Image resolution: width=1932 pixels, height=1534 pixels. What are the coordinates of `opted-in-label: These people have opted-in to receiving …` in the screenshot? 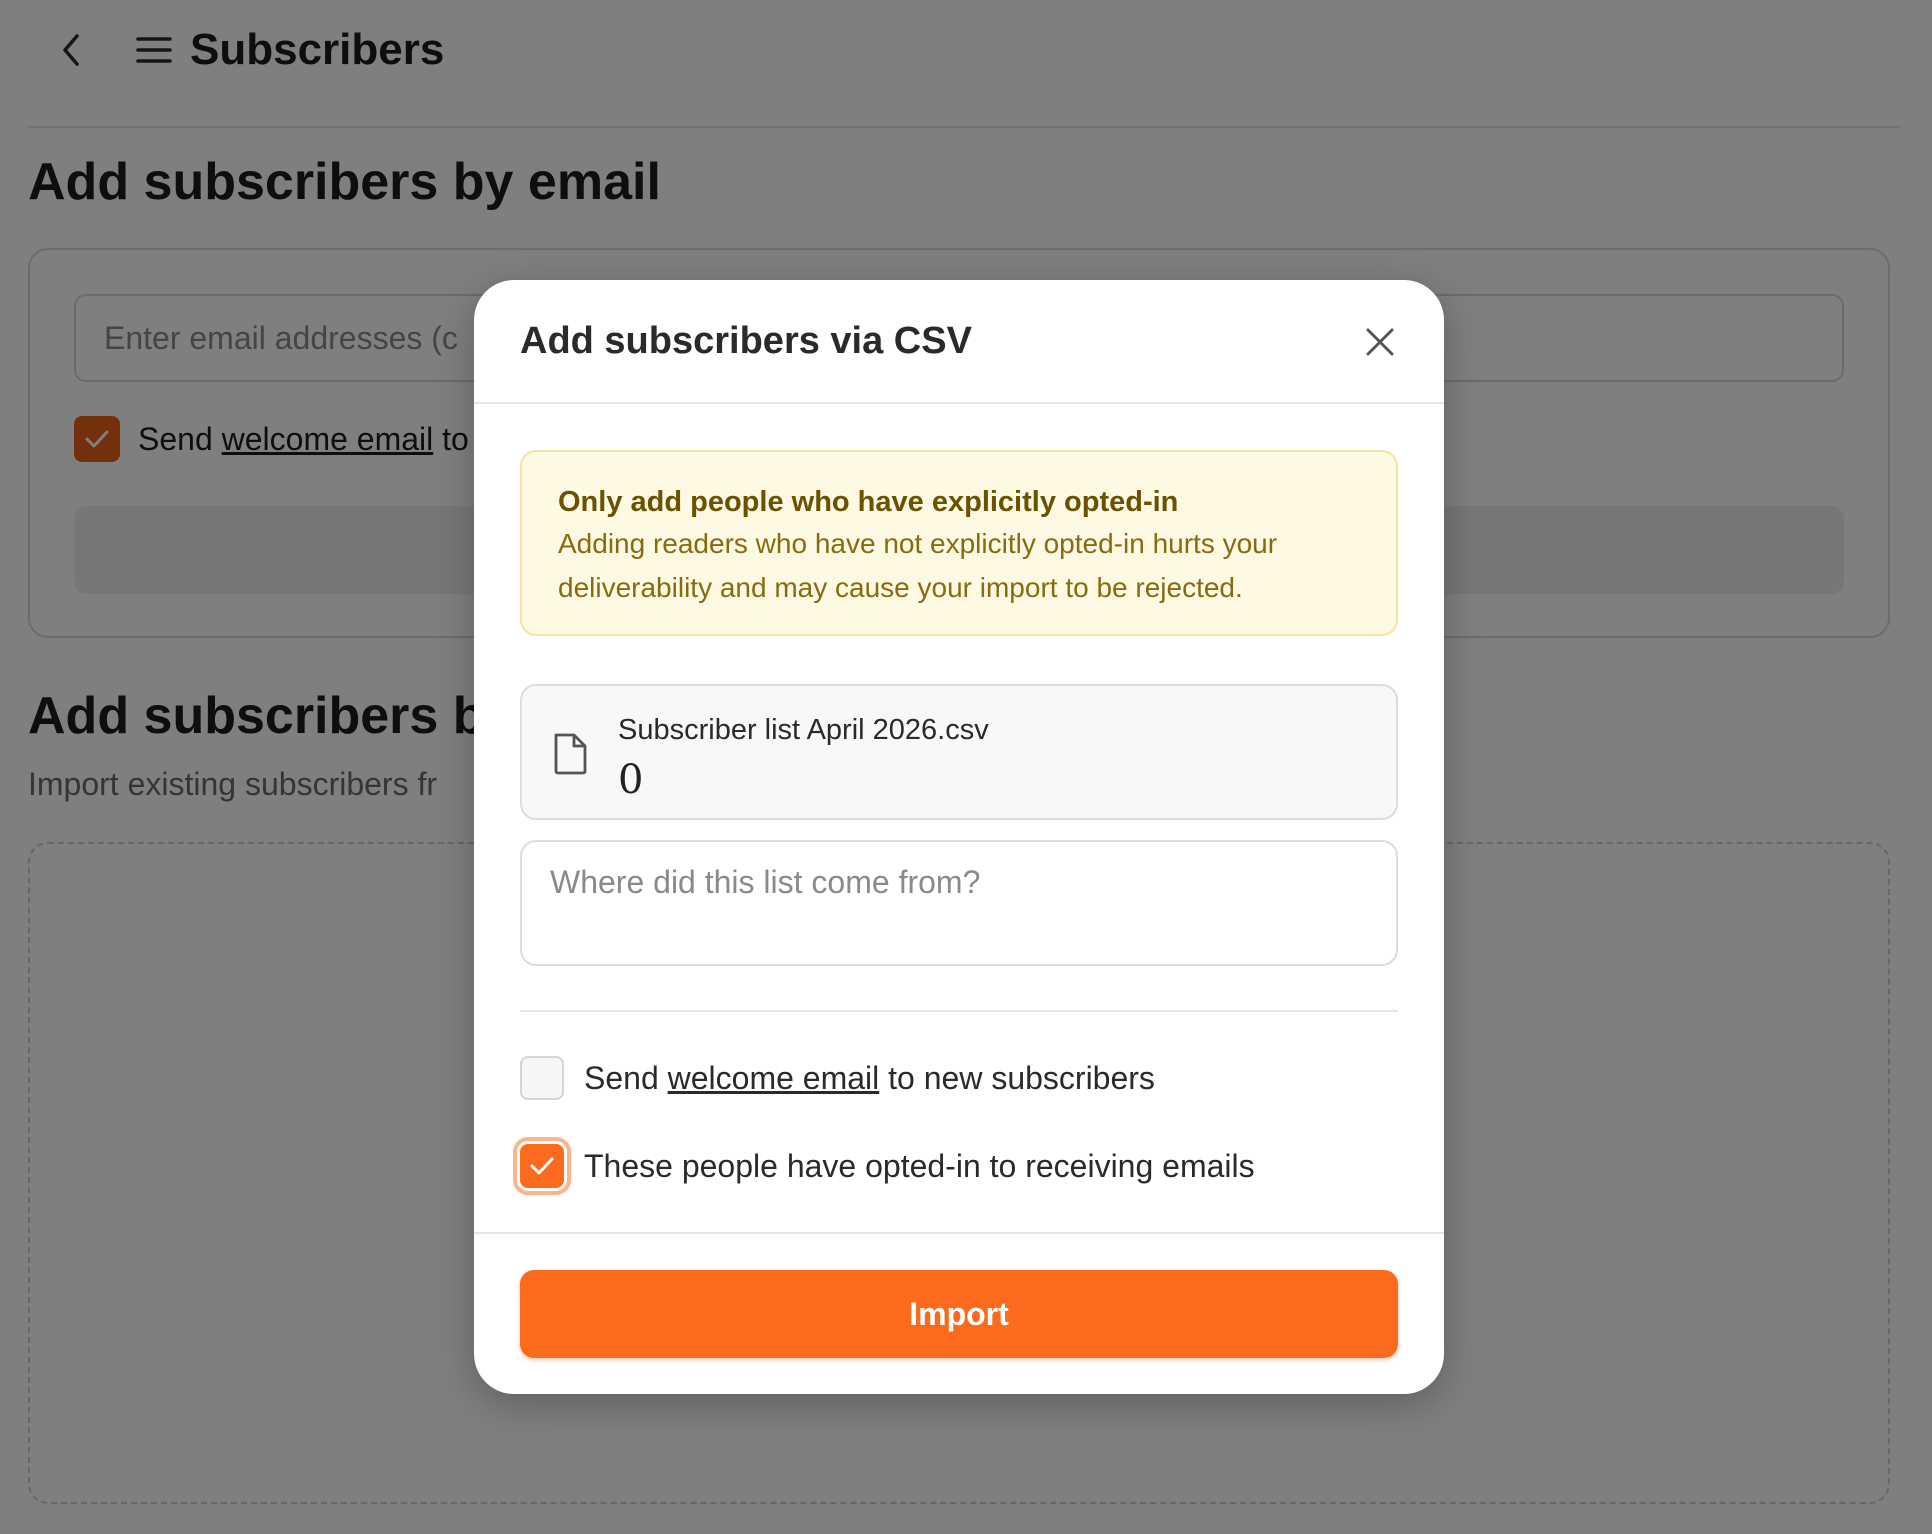 It's located at (919, 1165).